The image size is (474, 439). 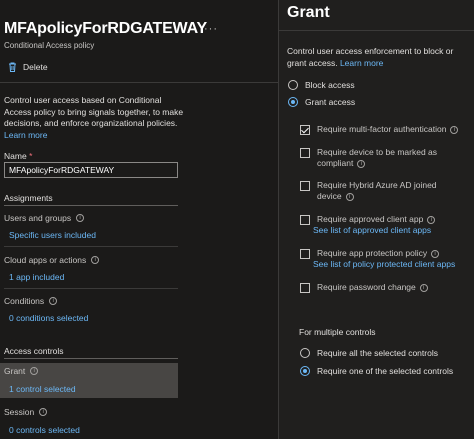 I want to click on trash-icon, so click(x=12, y=67).